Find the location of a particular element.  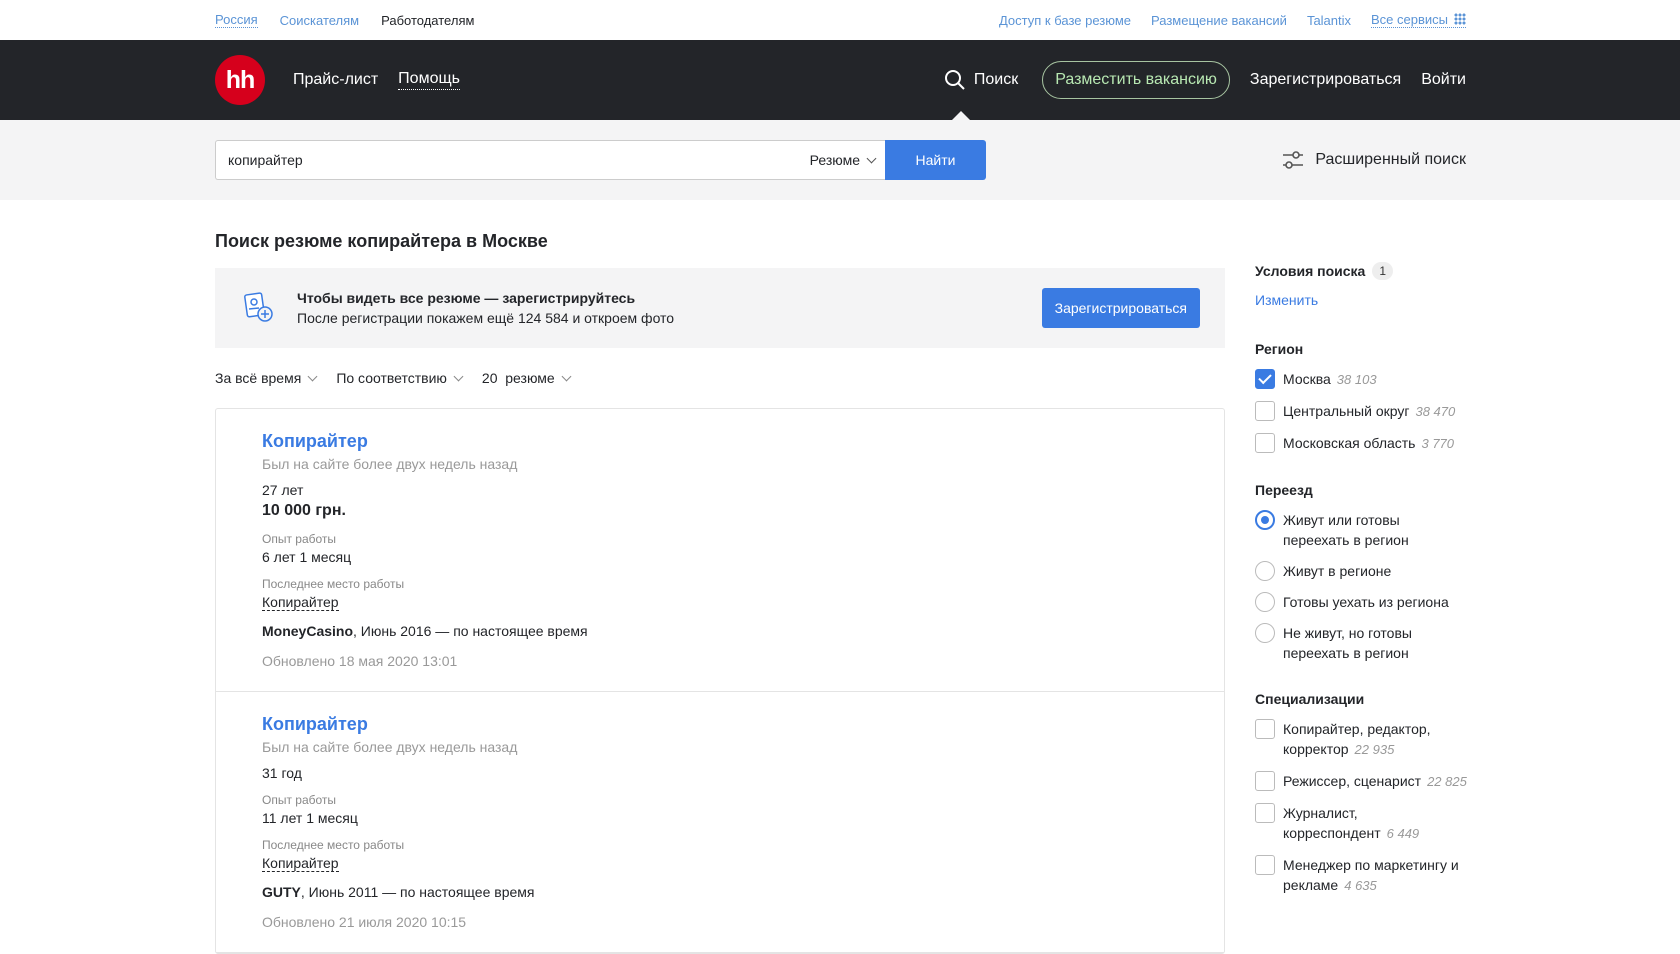

all-services-link: Все сервисы is located at coordinates (1418, 20).